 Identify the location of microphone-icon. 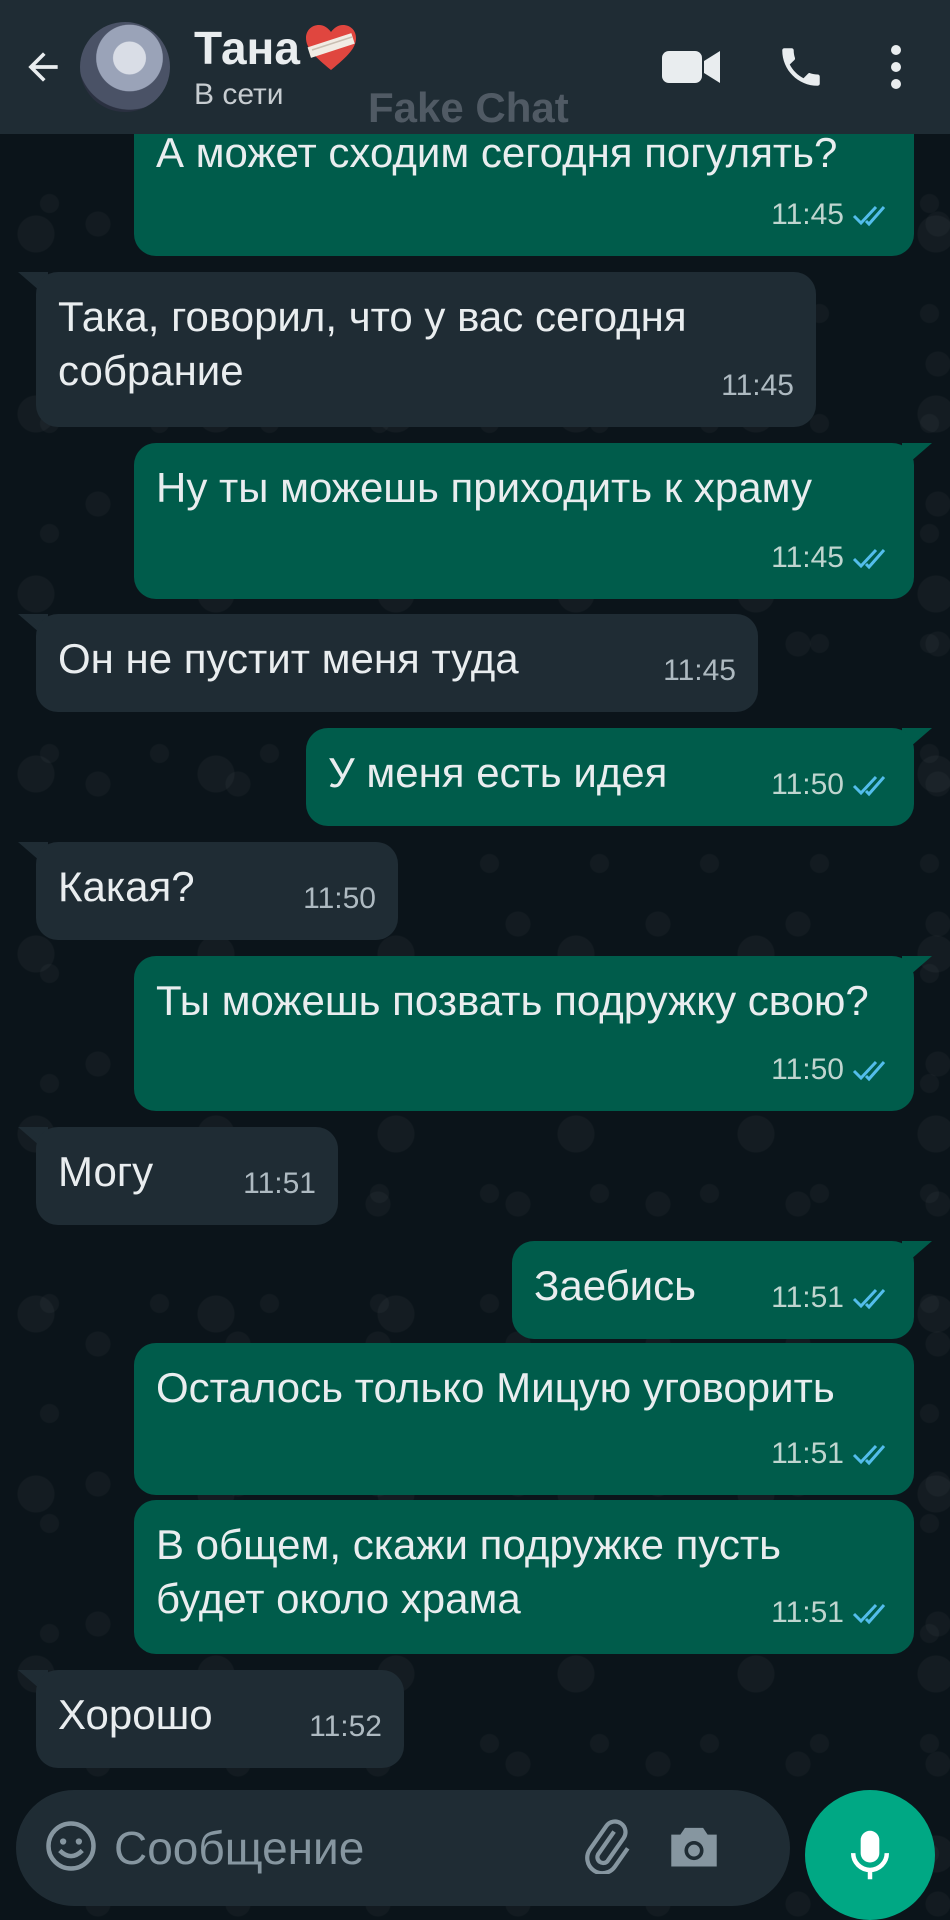
(870, 1855).